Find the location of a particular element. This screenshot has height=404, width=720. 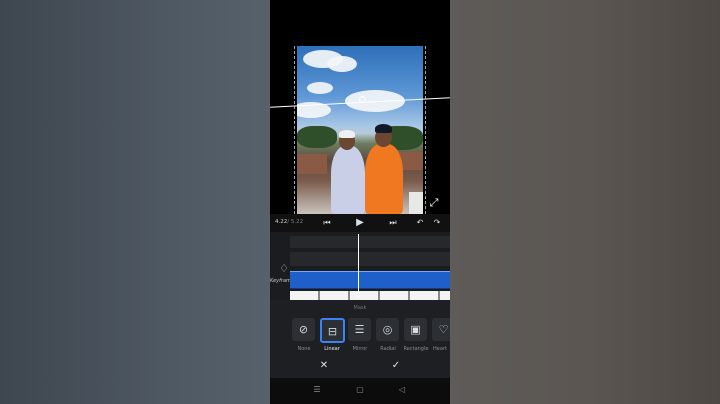

none-icon: ⊘ is located at coordinates (303, 329).